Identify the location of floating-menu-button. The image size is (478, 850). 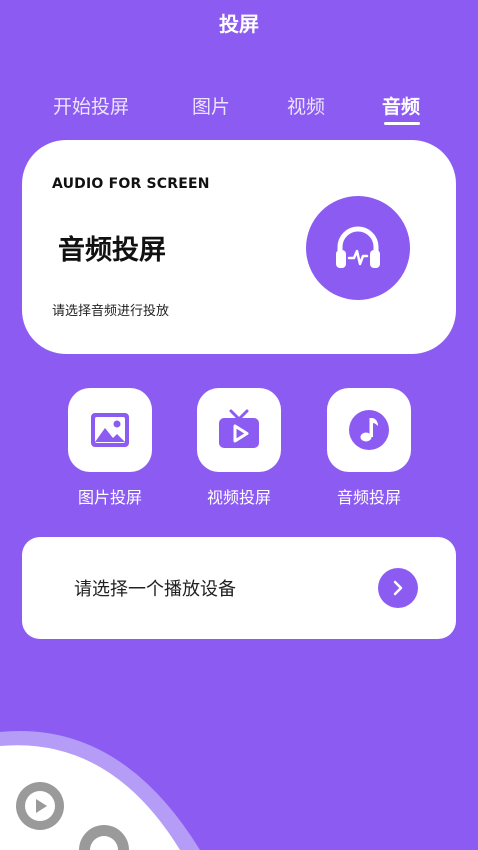
(104, 837).